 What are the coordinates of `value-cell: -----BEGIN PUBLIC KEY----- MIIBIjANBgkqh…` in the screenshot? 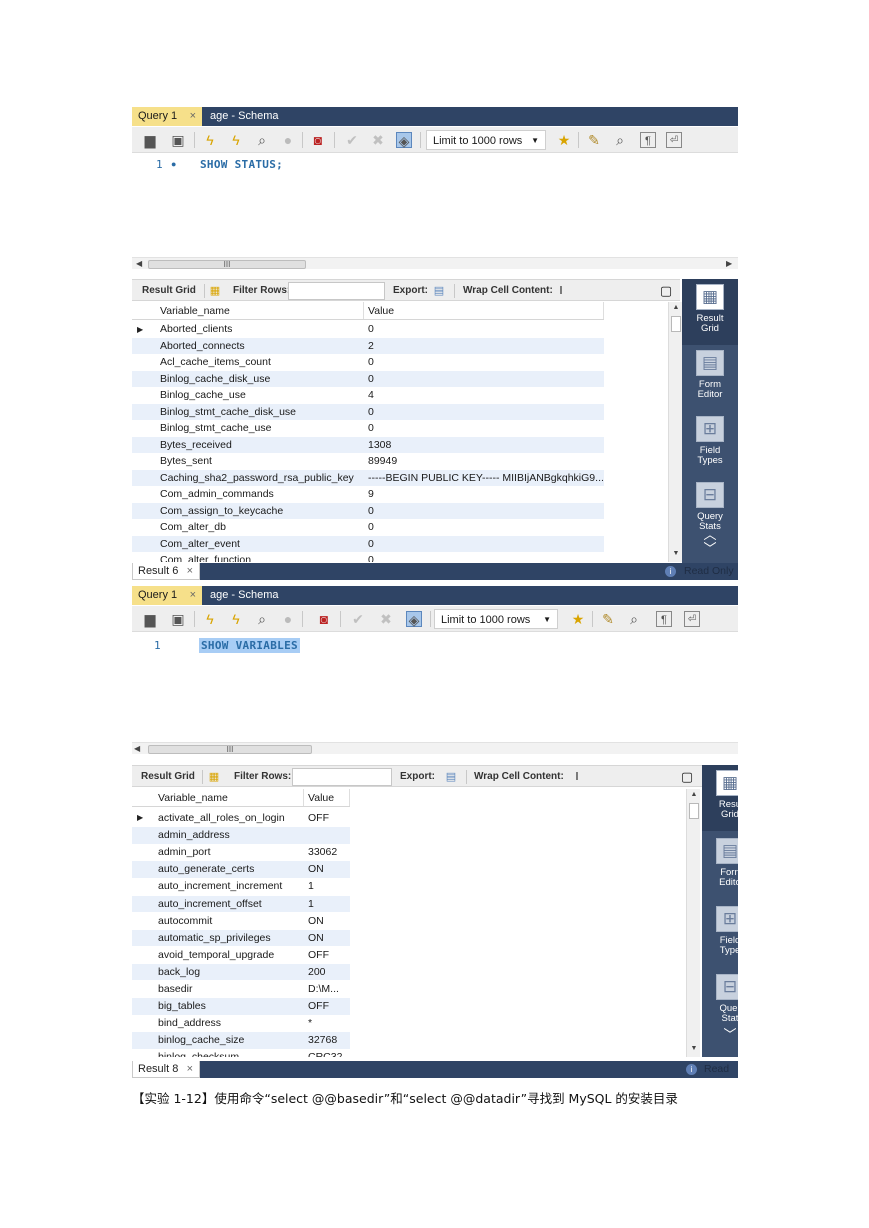 It's located at (484, 478).